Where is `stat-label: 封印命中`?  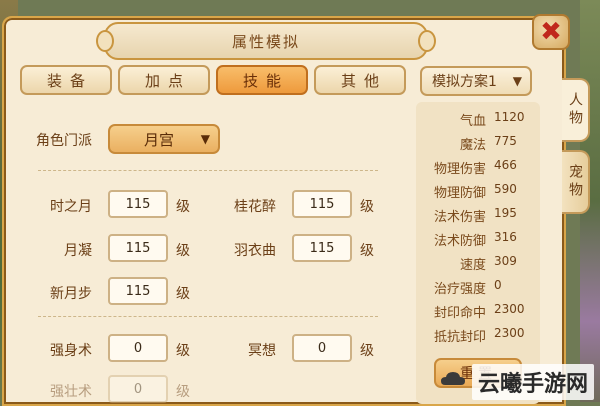 stat-label: 封印命中 is located at coordinates (459, 313).